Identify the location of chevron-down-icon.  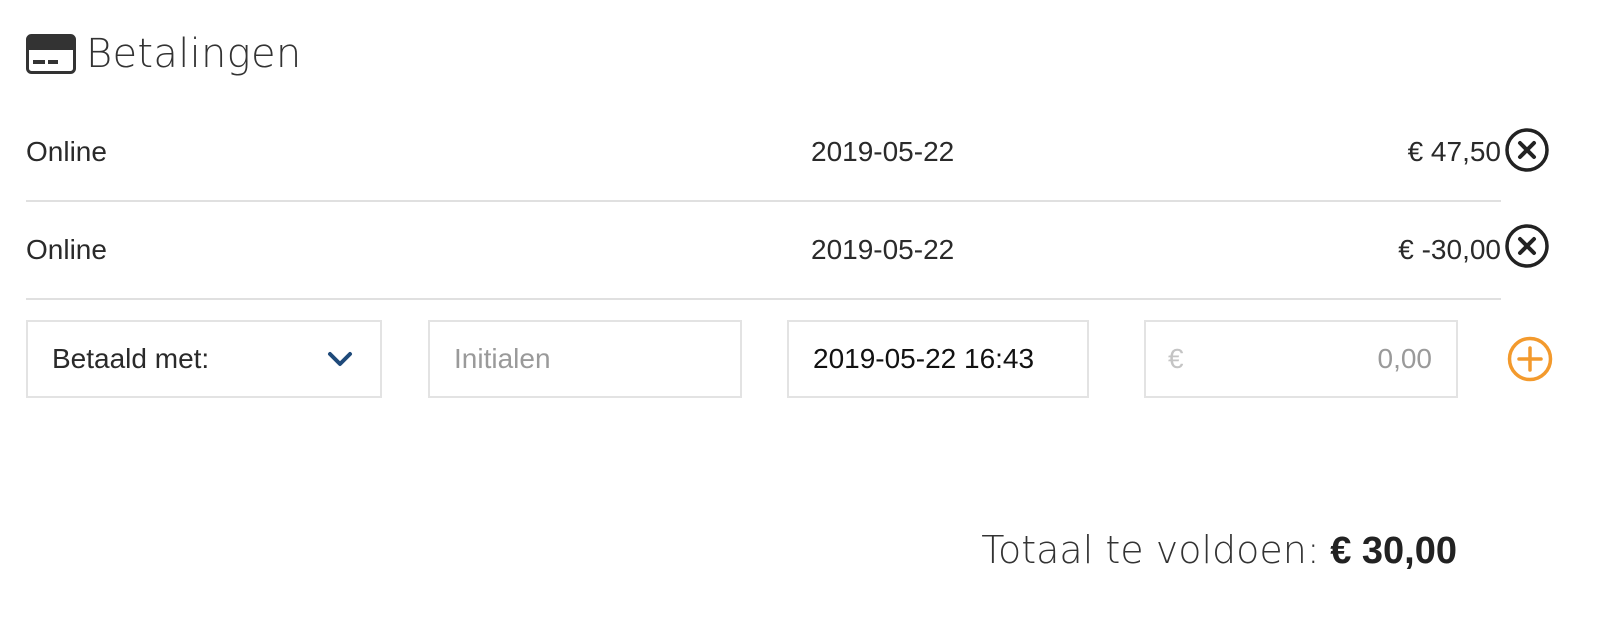
(340, 359).